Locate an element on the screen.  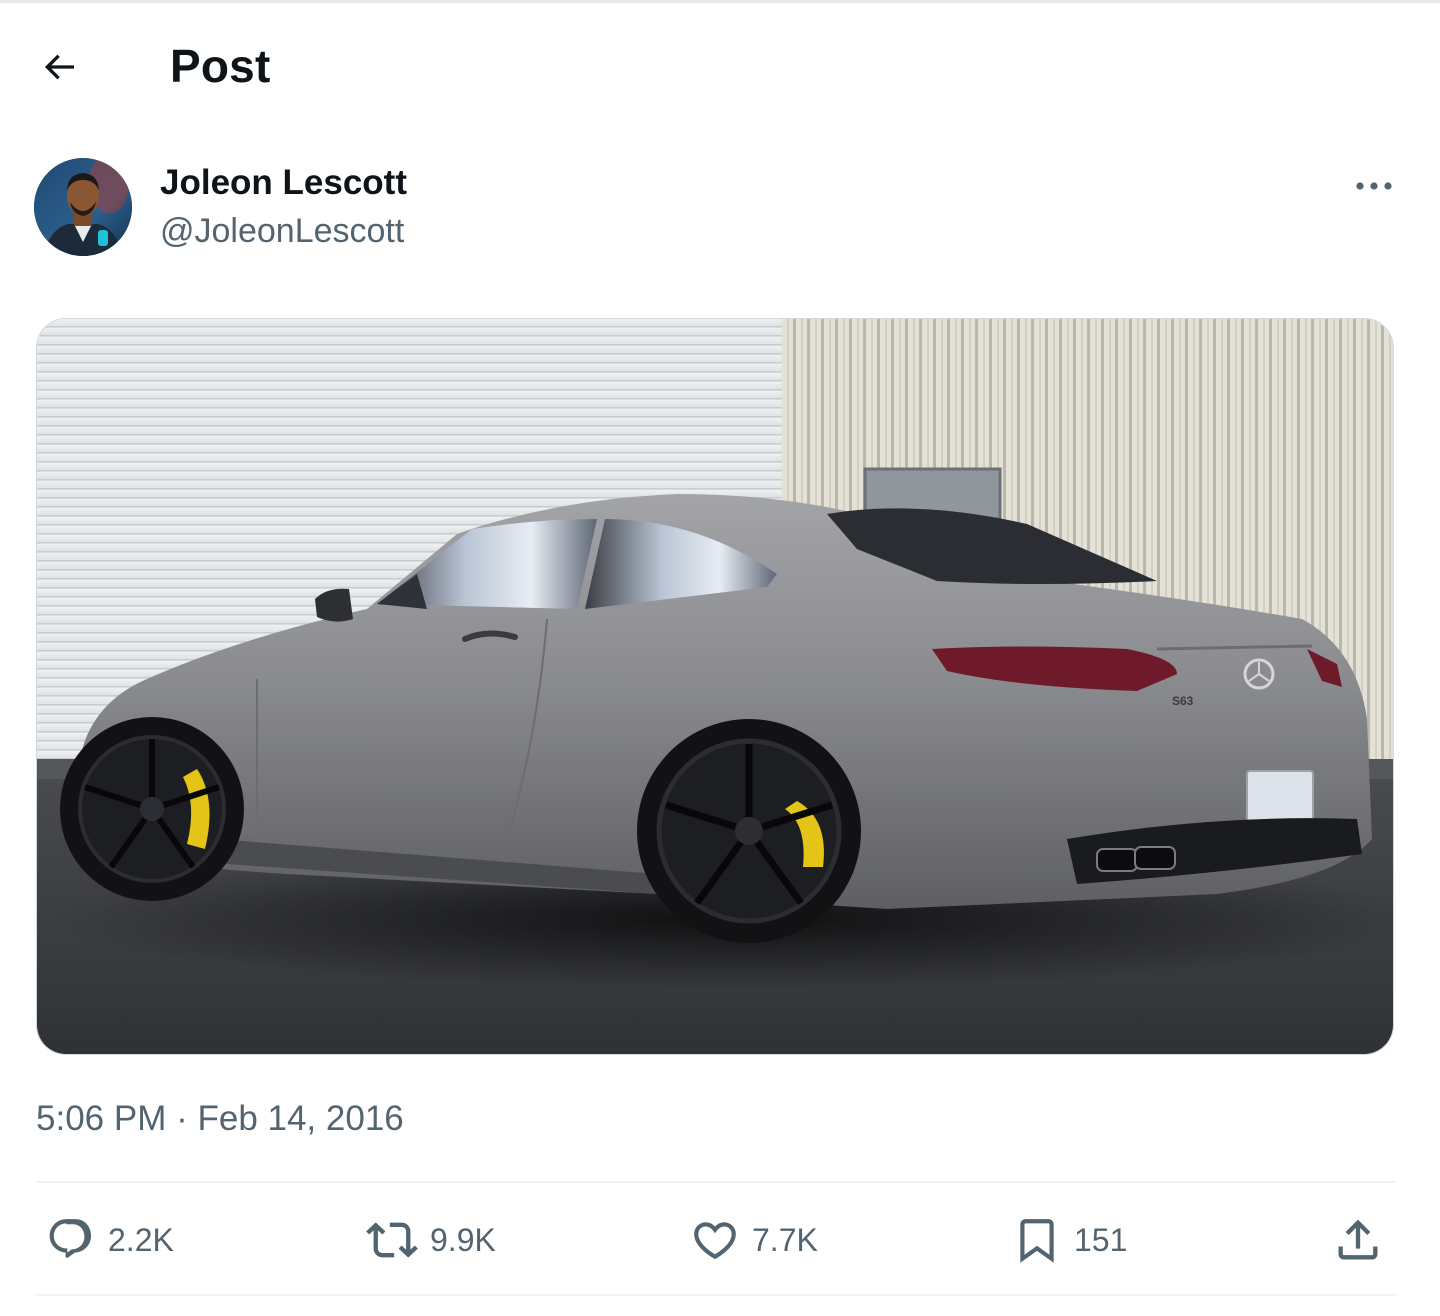
more-options-button is located at coordinates (1374, 186).